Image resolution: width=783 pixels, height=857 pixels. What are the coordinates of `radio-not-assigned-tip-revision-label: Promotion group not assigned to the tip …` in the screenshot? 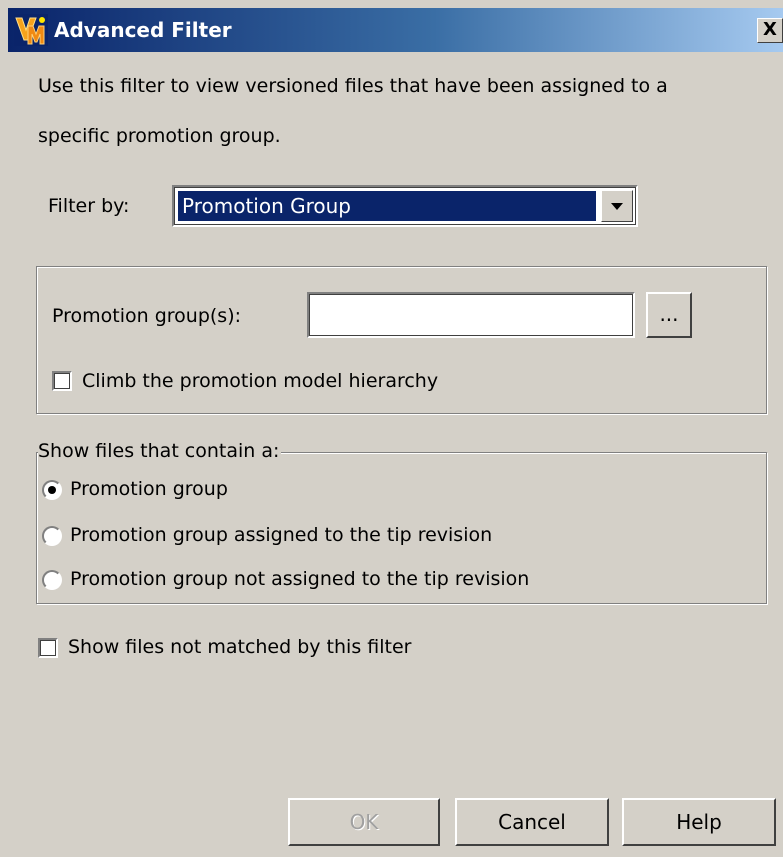 It's located at (300, 579).